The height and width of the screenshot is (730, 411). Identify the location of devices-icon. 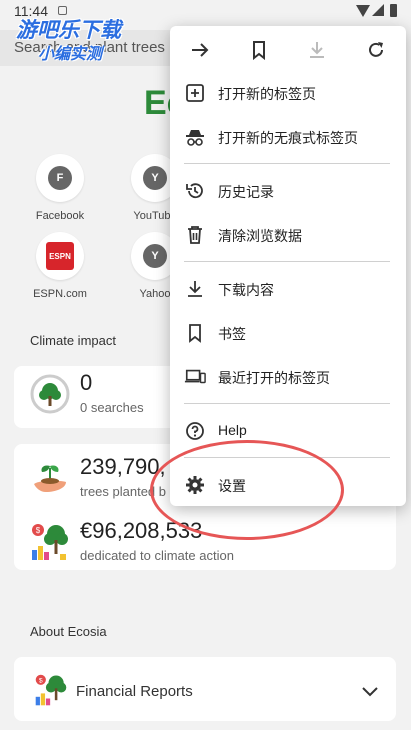
(195, 377).